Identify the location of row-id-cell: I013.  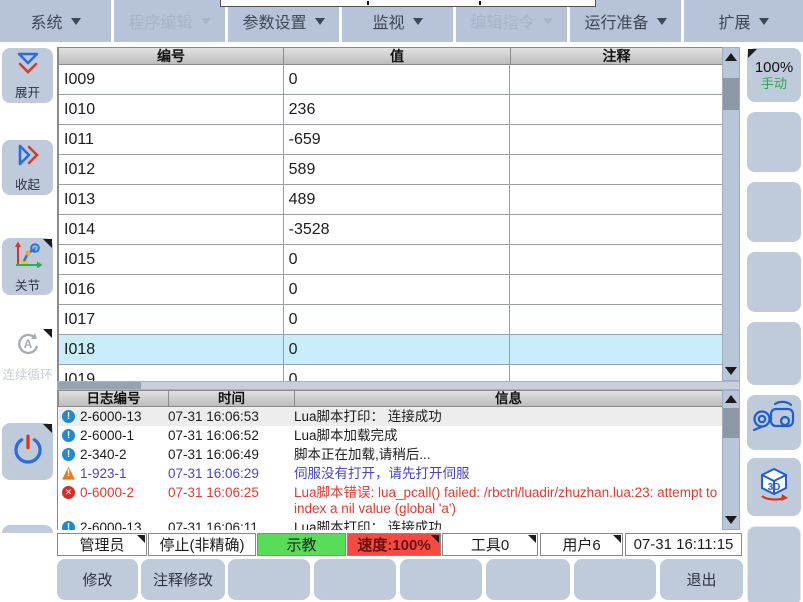
(171, 199).